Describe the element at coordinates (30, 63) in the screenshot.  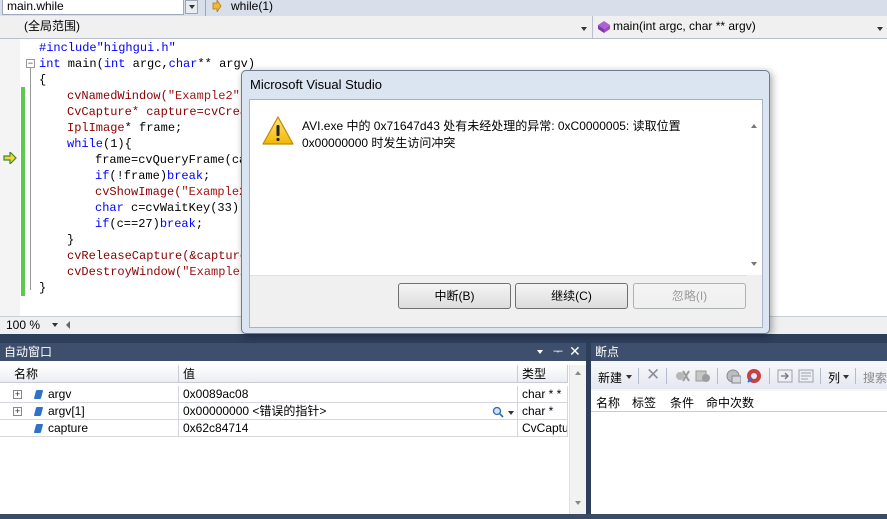
I see `collapse-icon: −` at that location.